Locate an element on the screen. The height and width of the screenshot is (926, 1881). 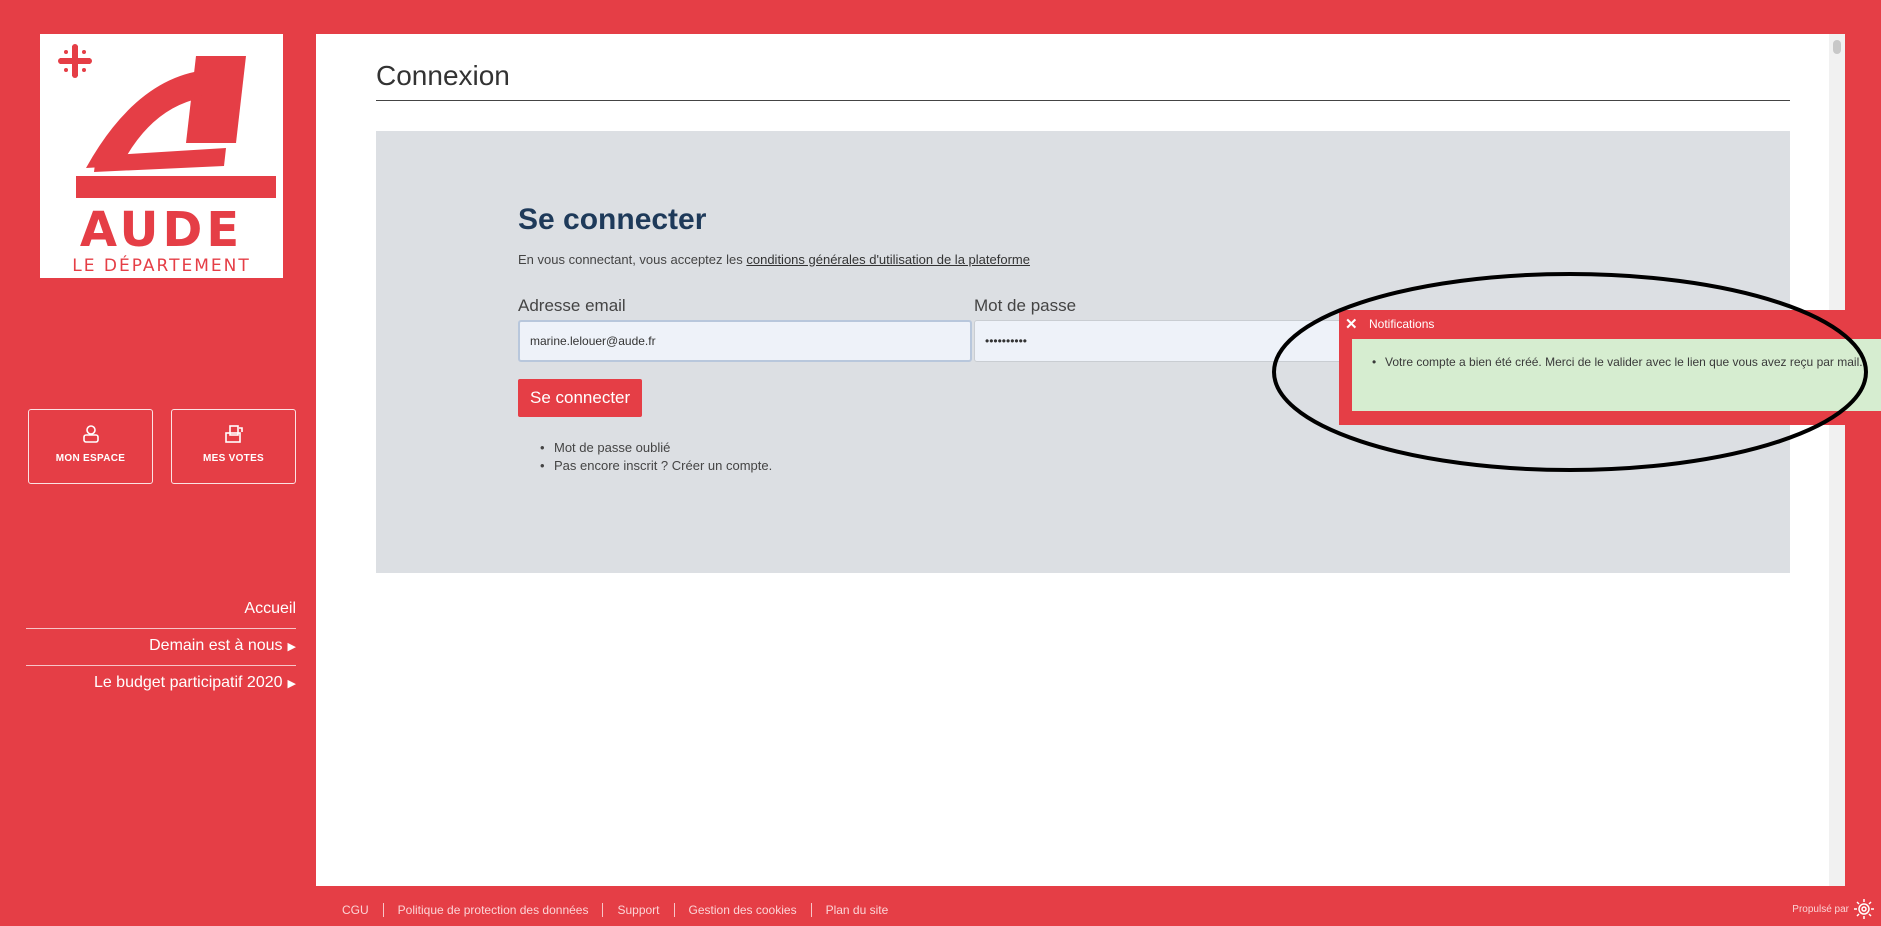
email-label: Adresse email is located at coordinates (572, 305).